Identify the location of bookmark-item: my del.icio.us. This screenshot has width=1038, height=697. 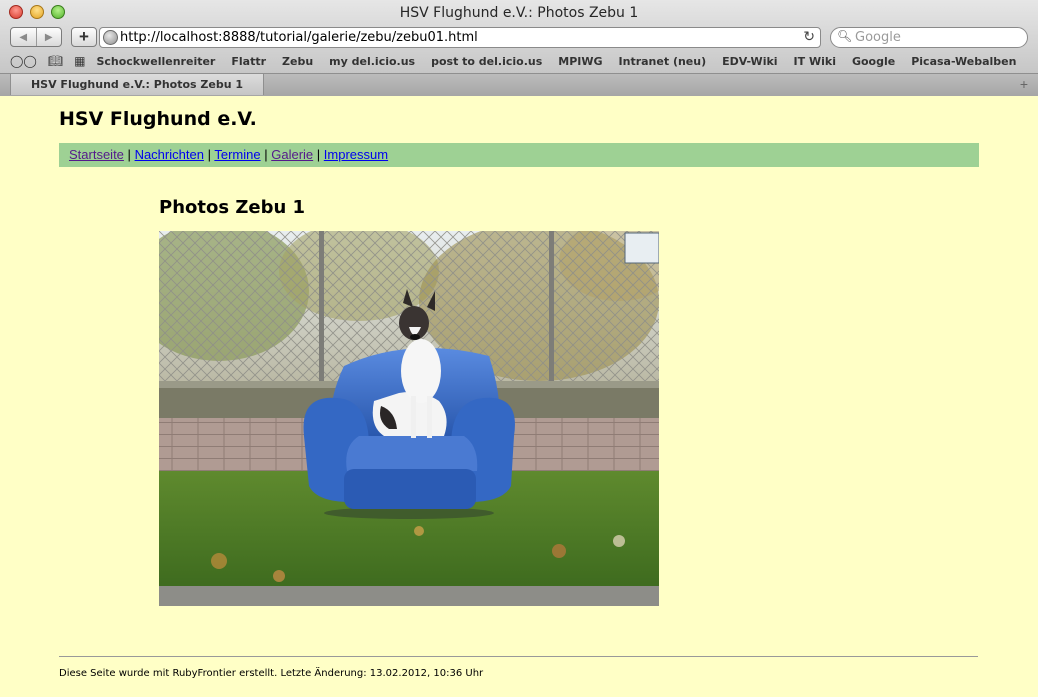
(372, 61).